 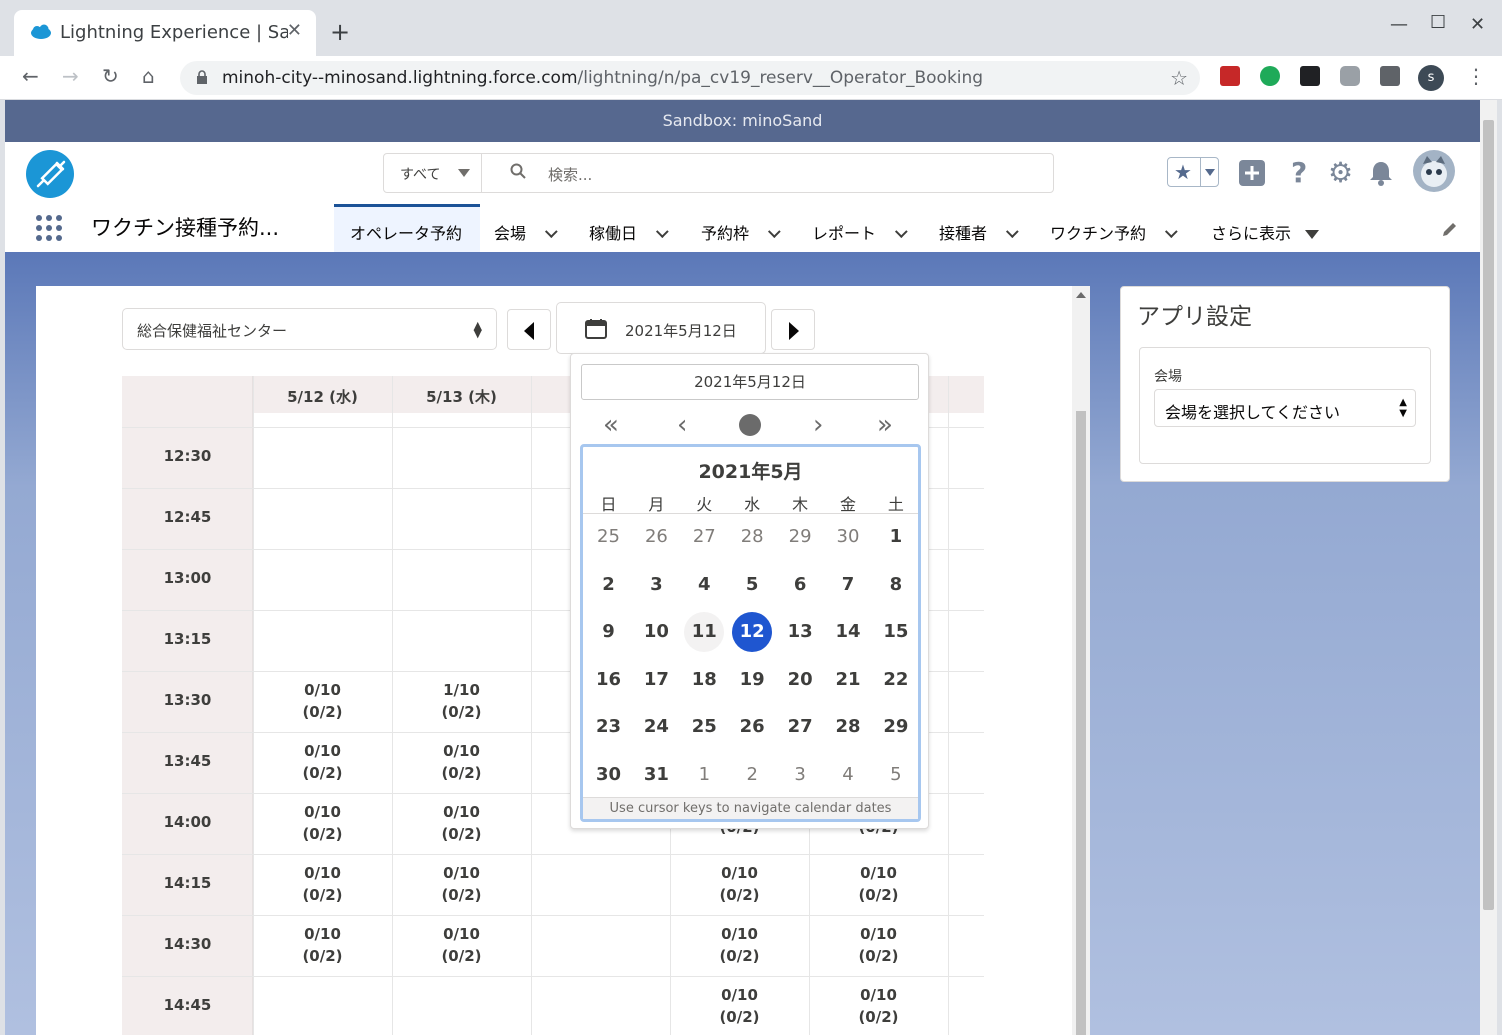 I want to click on next-month-double-icon: », so click(x=885, y=425).